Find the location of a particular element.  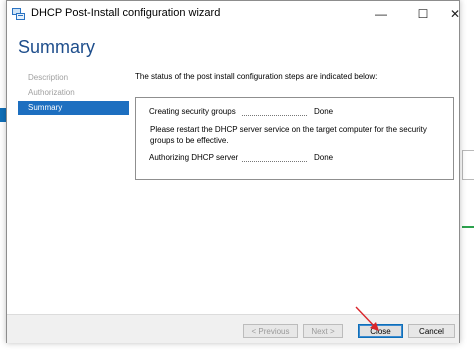

nav-item-authorization: Authorization is located at coordinates (51, 92).